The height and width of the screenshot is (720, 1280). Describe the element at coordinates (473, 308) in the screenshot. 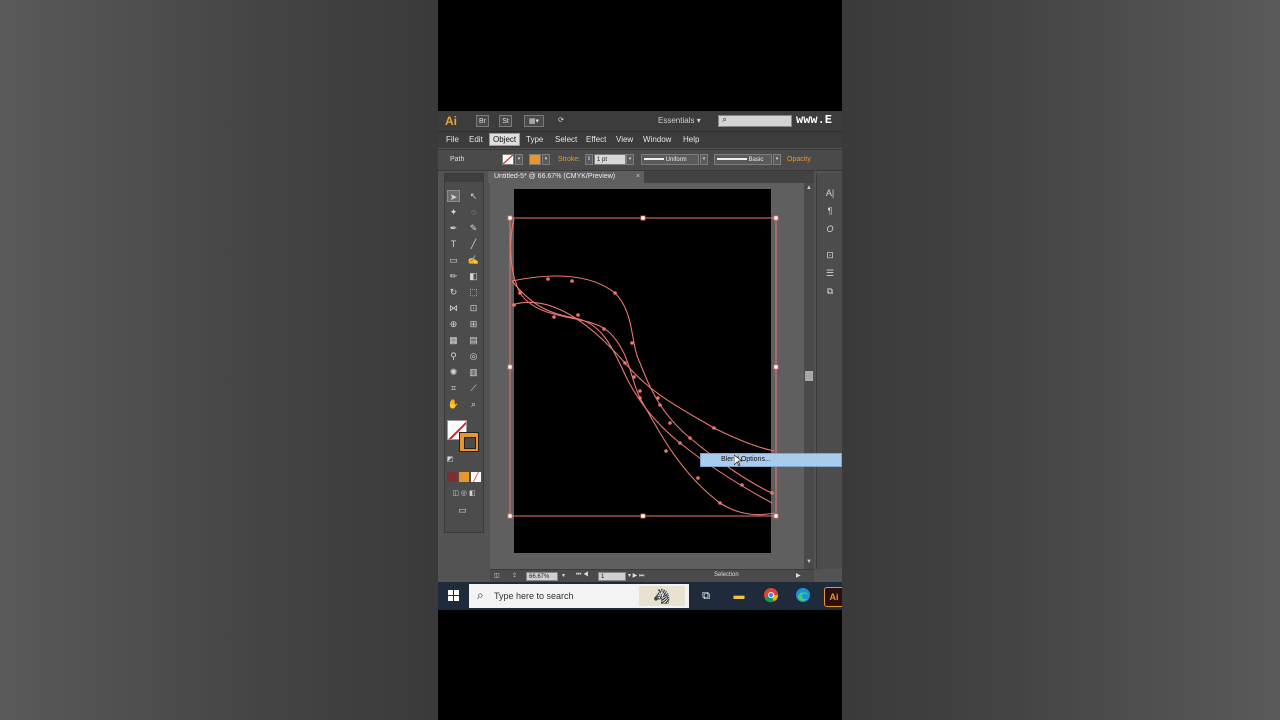

I see `free-transform-tool-icon: ⊡` at that location.